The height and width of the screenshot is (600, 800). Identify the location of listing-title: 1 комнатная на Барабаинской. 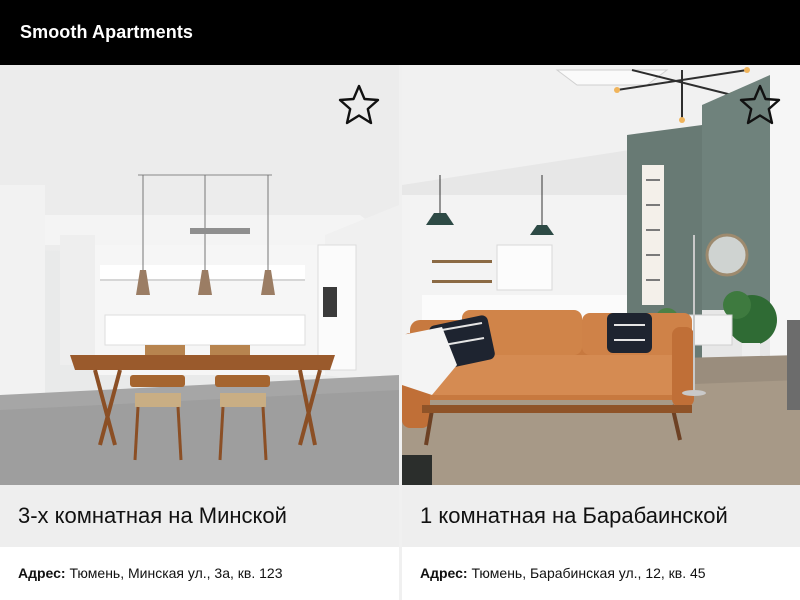
(574, 516).